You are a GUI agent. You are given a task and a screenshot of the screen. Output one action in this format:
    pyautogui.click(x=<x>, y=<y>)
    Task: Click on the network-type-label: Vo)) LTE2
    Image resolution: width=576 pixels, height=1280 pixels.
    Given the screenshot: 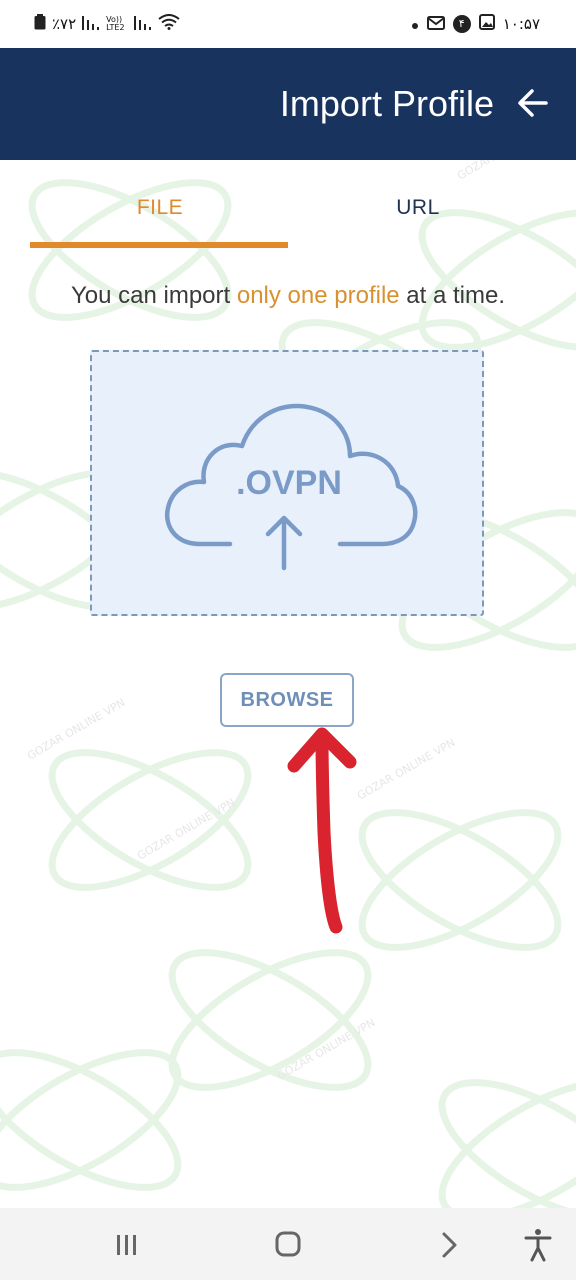 What is the action you would take?
    pyautogui.click(x=115, y=23)
    